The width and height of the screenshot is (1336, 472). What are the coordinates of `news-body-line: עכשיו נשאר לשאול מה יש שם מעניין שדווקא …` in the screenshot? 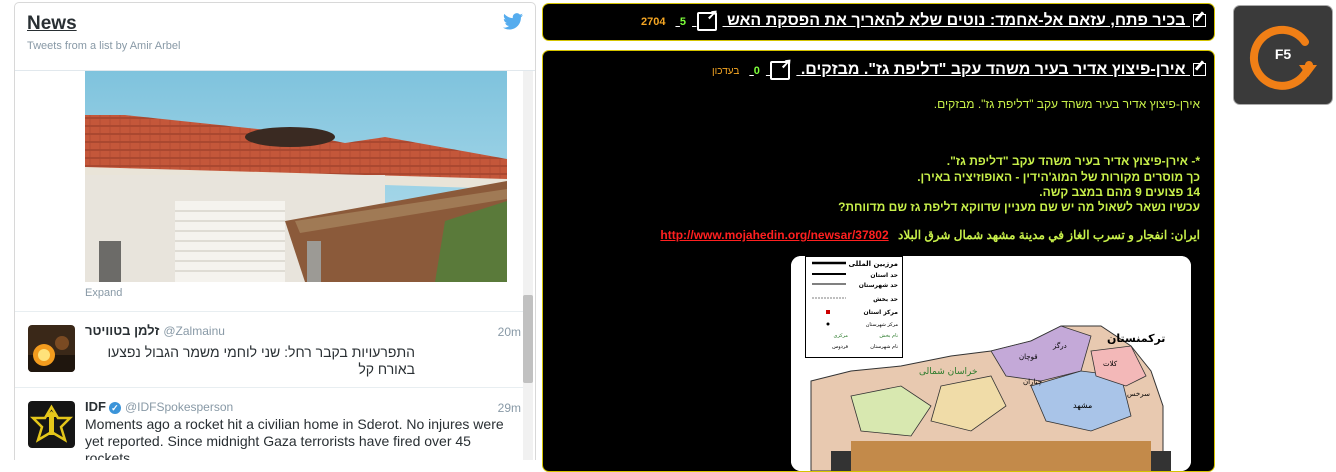 It's located at (1019, 207).